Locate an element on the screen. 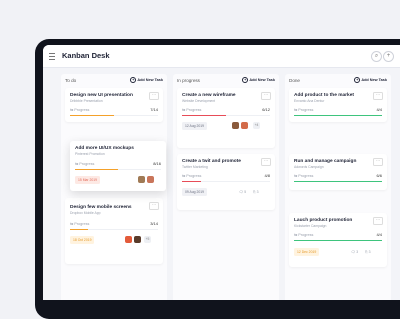 This screenshot has height=319, width=400. card-subtitle: Envanto Ana Dentur is located at coordinates (309, 101).